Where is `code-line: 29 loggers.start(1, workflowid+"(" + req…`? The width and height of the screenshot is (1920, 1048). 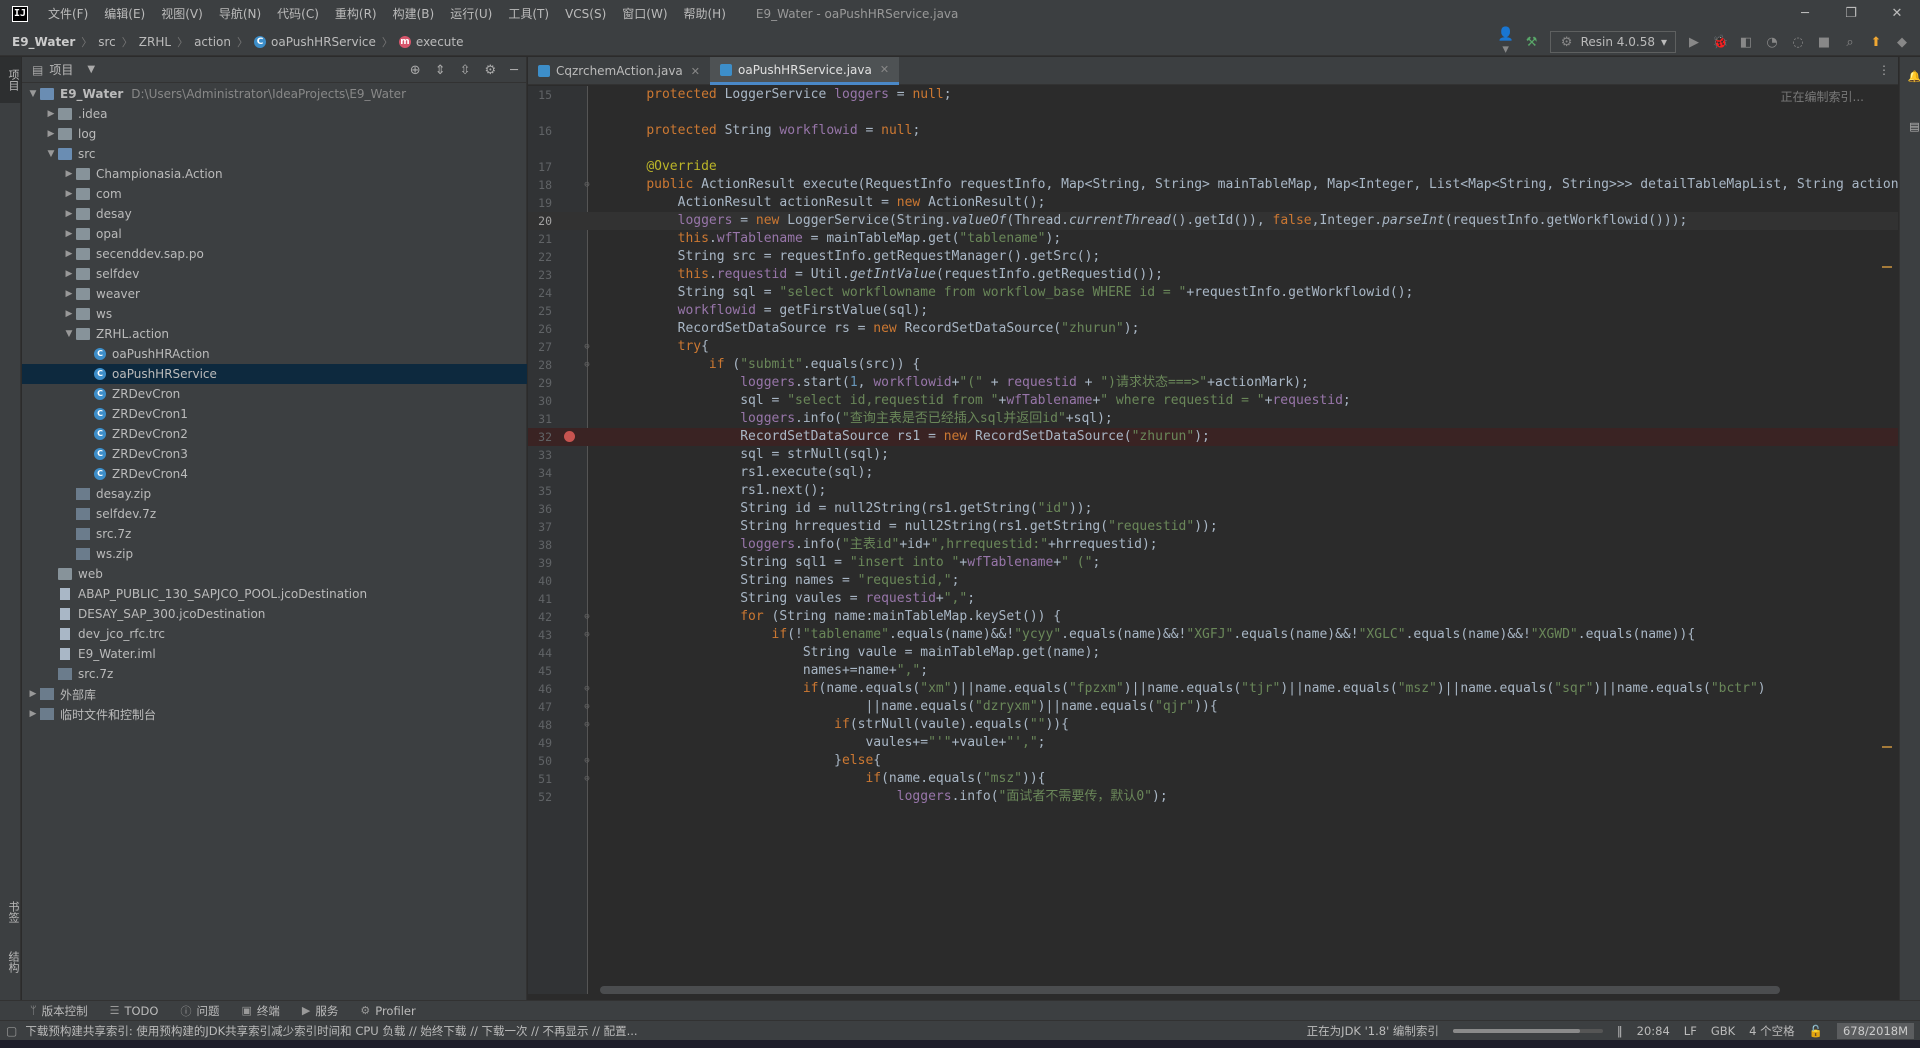 code-line: 29 loggers.start(1, workflowid+"(" + req… is located at coordinates (1213, 383).